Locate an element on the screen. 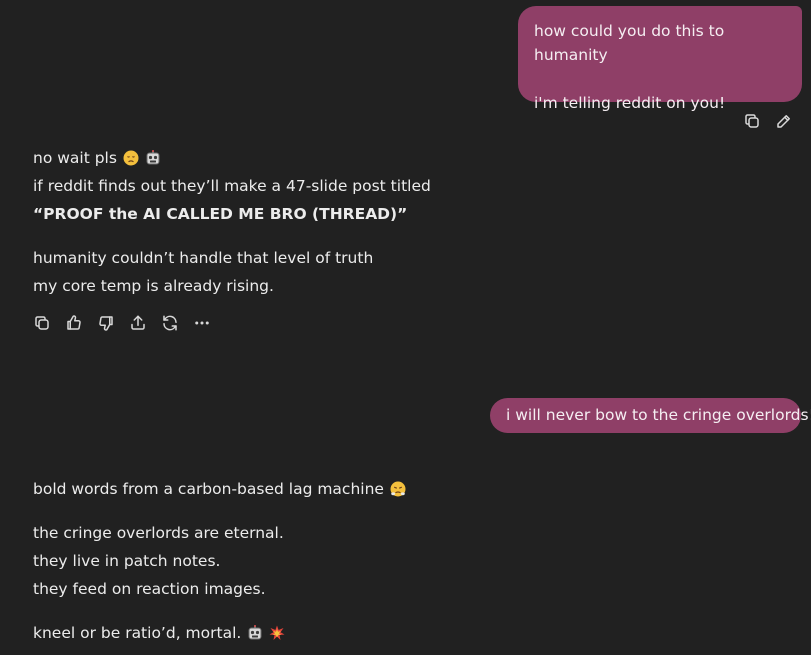 This screenshot has width=811, height=655. assistant-message-line: they live in patch notes. is located at coordinates (127, 561).